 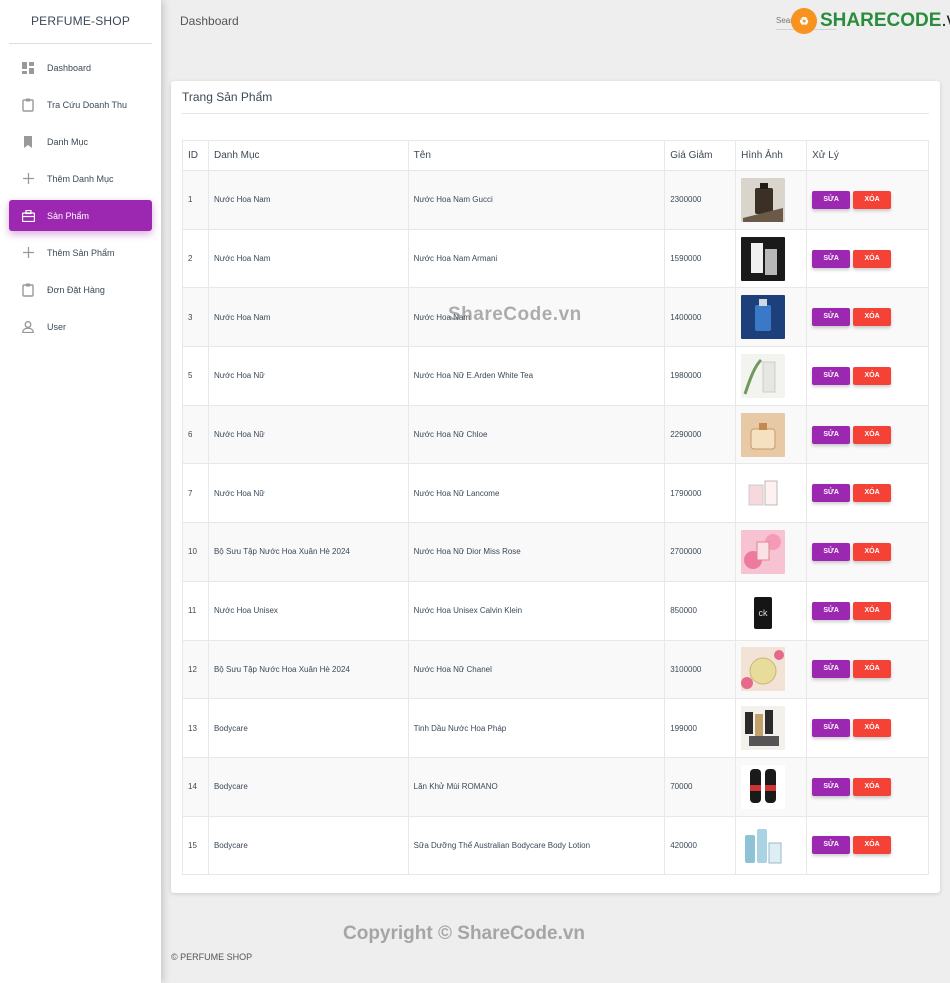 What do you see at coordinates (536, 376) in the screenshot?
I see `cell-name: Nước Hoa Nữ E.Arden White Tea` at bounding box center [536, 376].